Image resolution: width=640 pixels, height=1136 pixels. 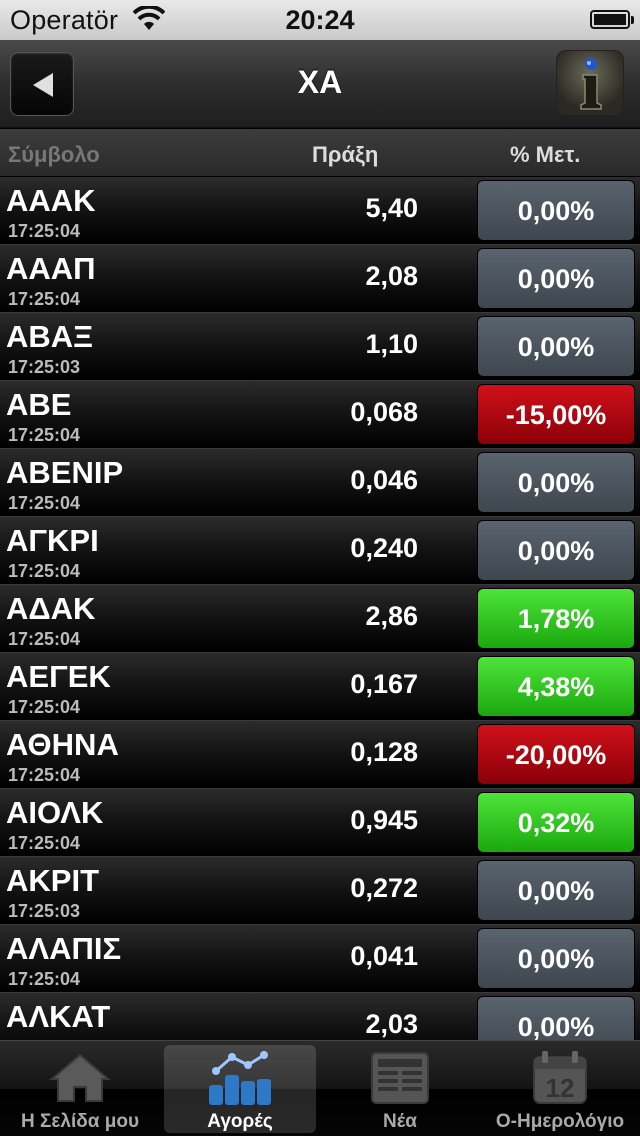 I want to click on tab-home: Η Σελίδα μου, so click(x=80, y=1088).